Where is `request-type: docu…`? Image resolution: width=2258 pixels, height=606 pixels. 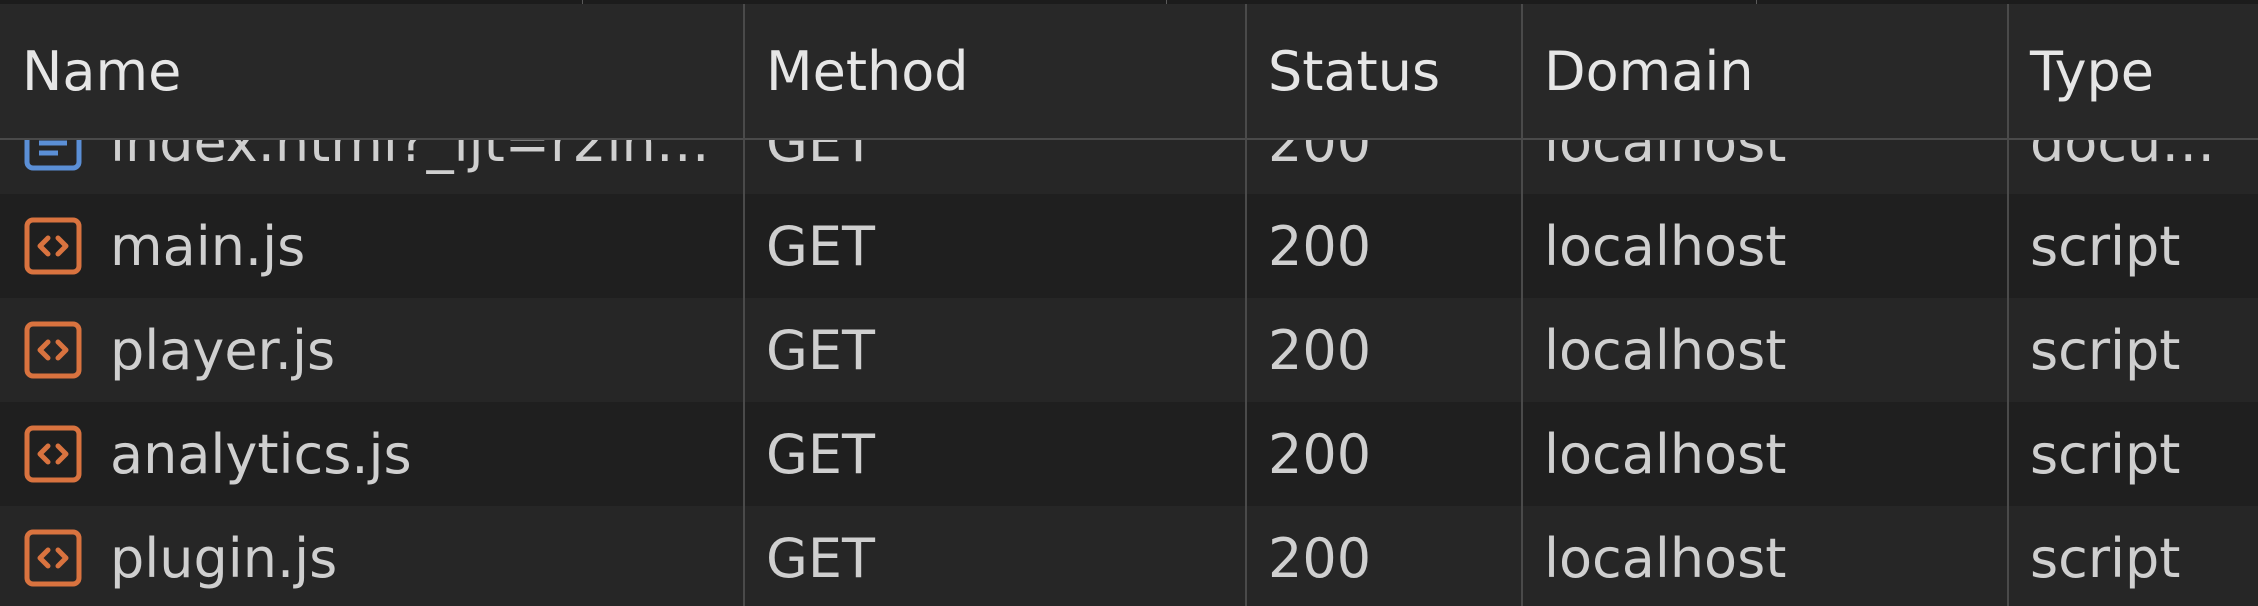 request-type: docu… is located at coordinates (2123, 157).